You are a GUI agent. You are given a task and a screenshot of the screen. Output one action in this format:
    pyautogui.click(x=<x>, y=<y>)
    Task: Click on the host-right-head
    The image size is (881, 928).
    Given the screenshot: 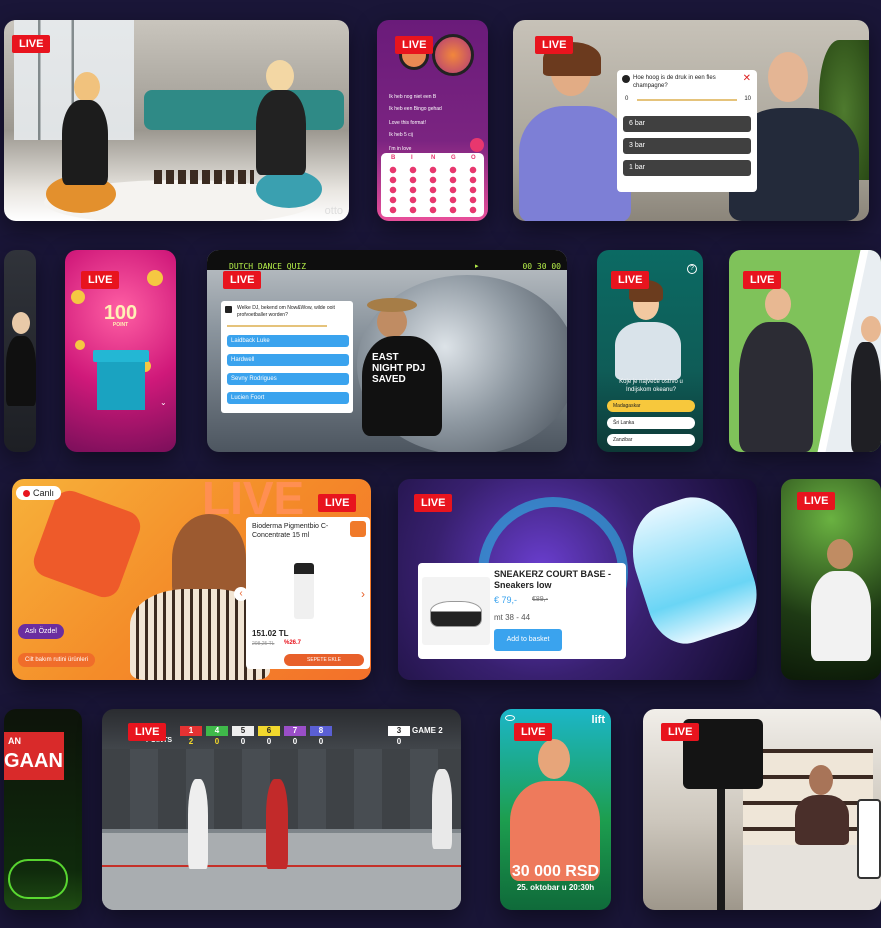 What is the action you would take?
    pyautogui.click(x=280, y=76)
    